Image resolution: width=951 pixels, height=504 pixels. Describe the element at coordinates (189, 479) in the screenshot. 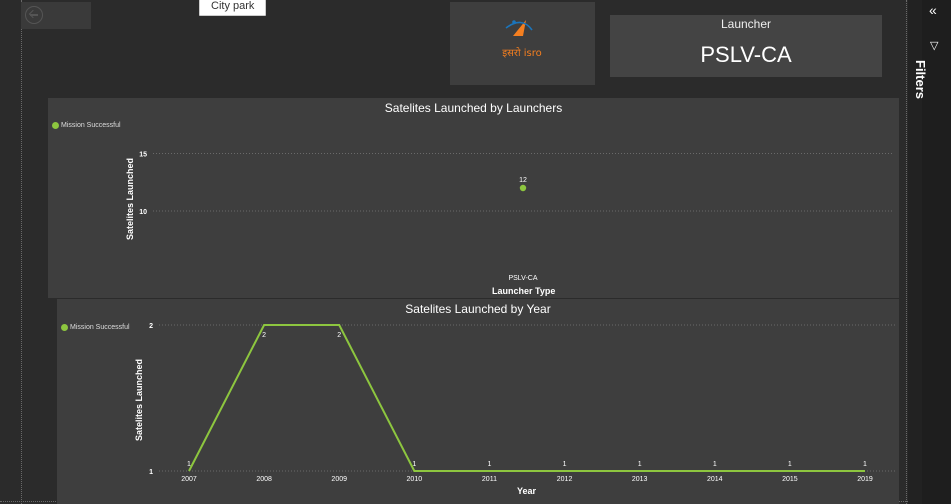

I see `chart2-x-tick: 2007` at that location.